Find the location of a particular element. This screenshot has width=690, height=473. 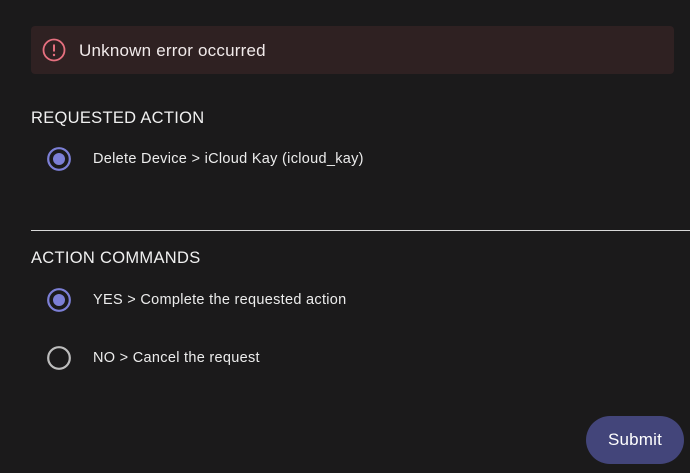

section-divider is located at coordinates (360, 230).